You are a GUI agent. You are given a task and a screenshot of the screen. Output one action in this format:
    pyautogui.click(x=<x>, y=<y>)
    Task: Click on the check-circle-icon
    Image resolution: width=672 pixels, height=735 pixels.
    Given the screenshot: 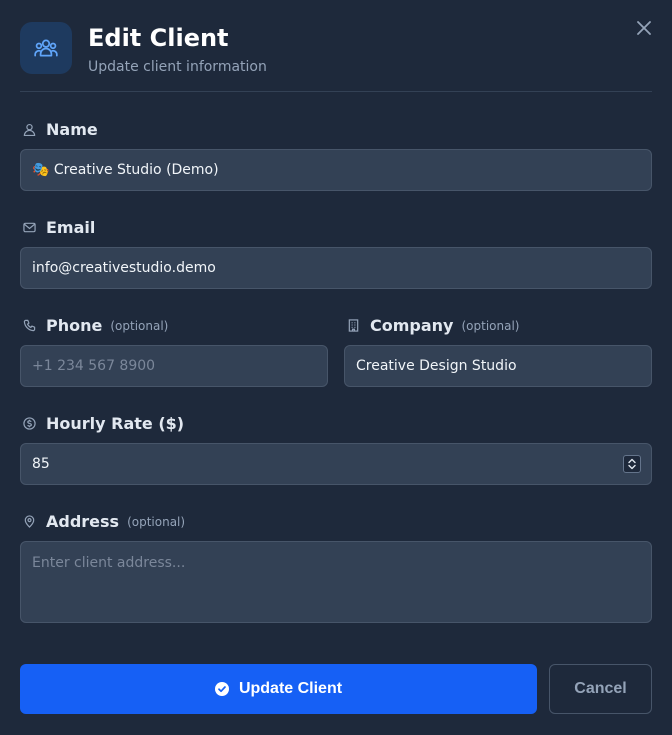 What is the action you would take?
    pyautogui.click(x=221, y=689)
    